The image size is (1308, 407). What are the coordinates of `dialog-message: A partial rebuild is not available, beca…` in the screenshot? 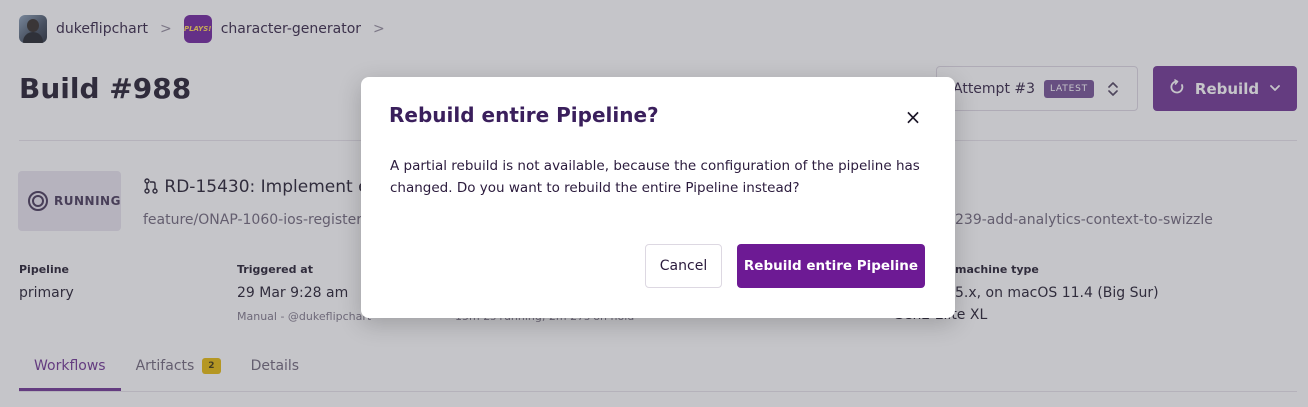 It's located at (655, 177).